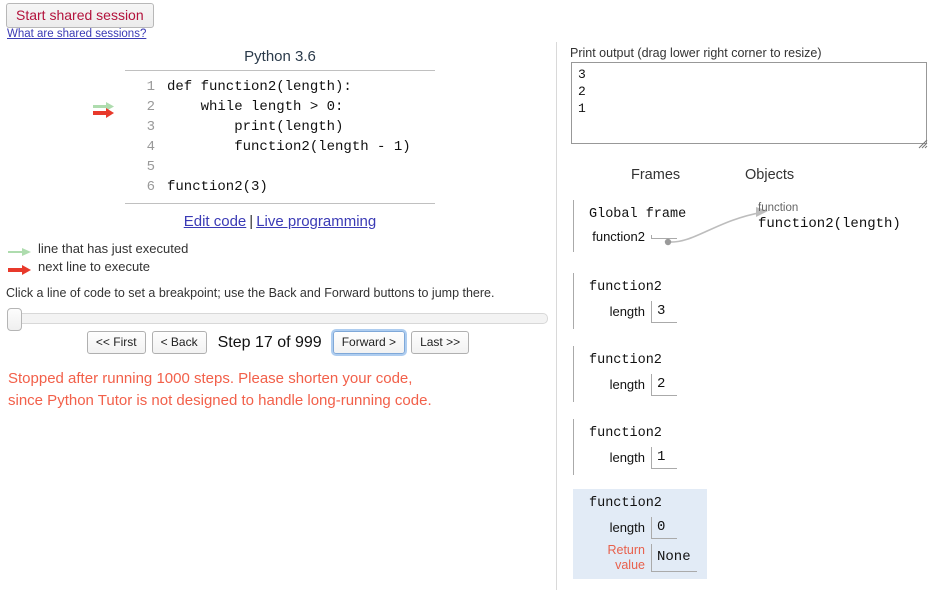  I want to click on legend-executed-label: line that has just executed, so click(113, 248).